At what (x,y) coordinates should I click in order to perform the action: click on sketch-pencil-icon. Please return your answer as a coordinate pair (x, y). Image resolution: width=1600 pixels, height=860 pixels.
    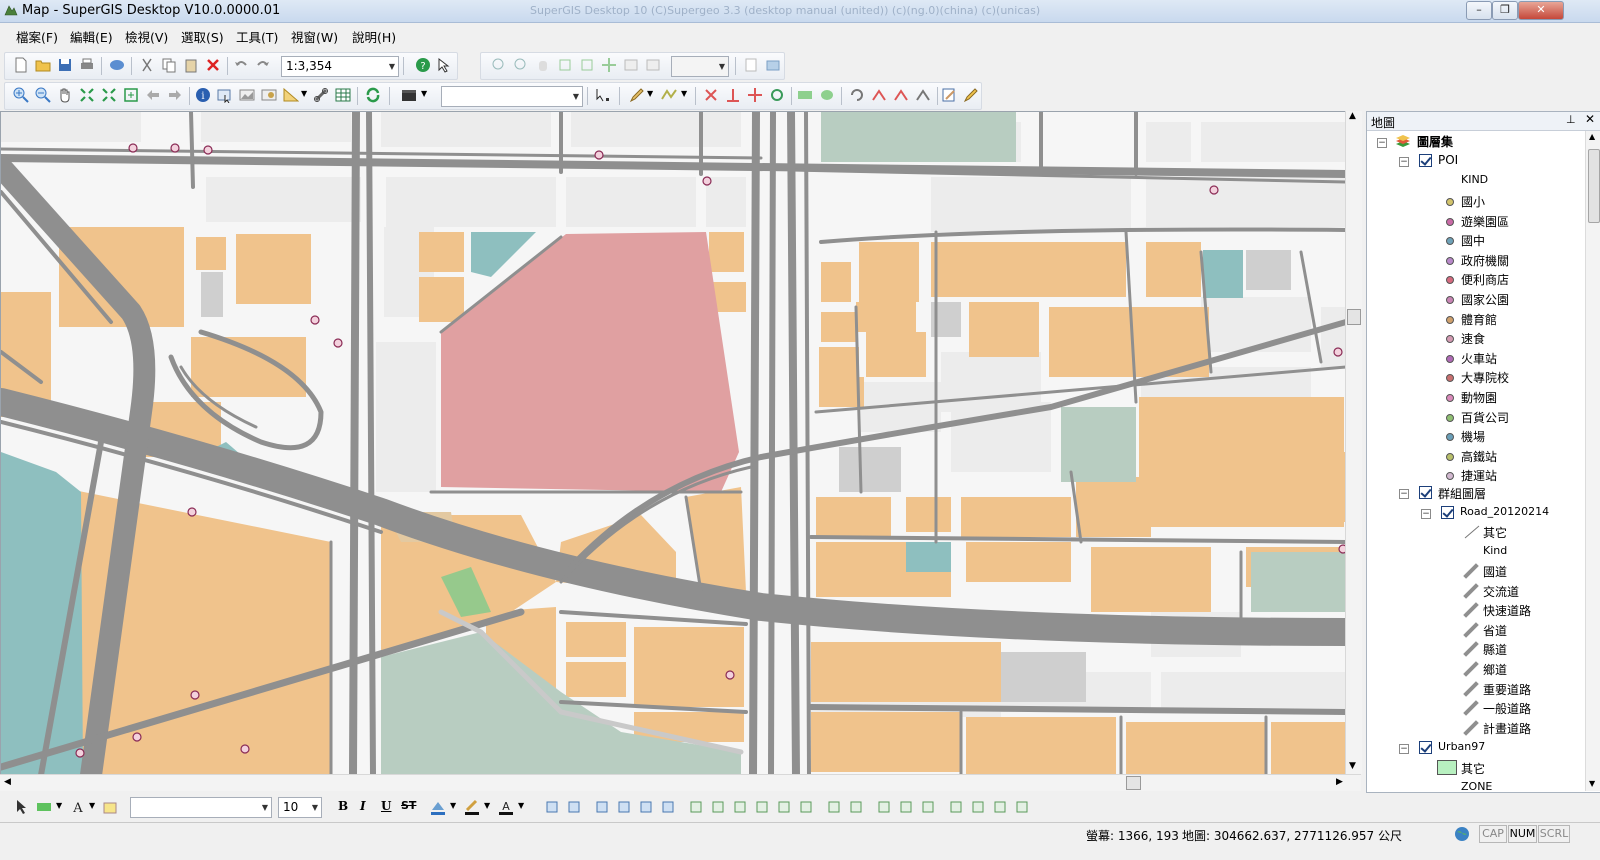
    Looking at the image, I should click on (637, 95).